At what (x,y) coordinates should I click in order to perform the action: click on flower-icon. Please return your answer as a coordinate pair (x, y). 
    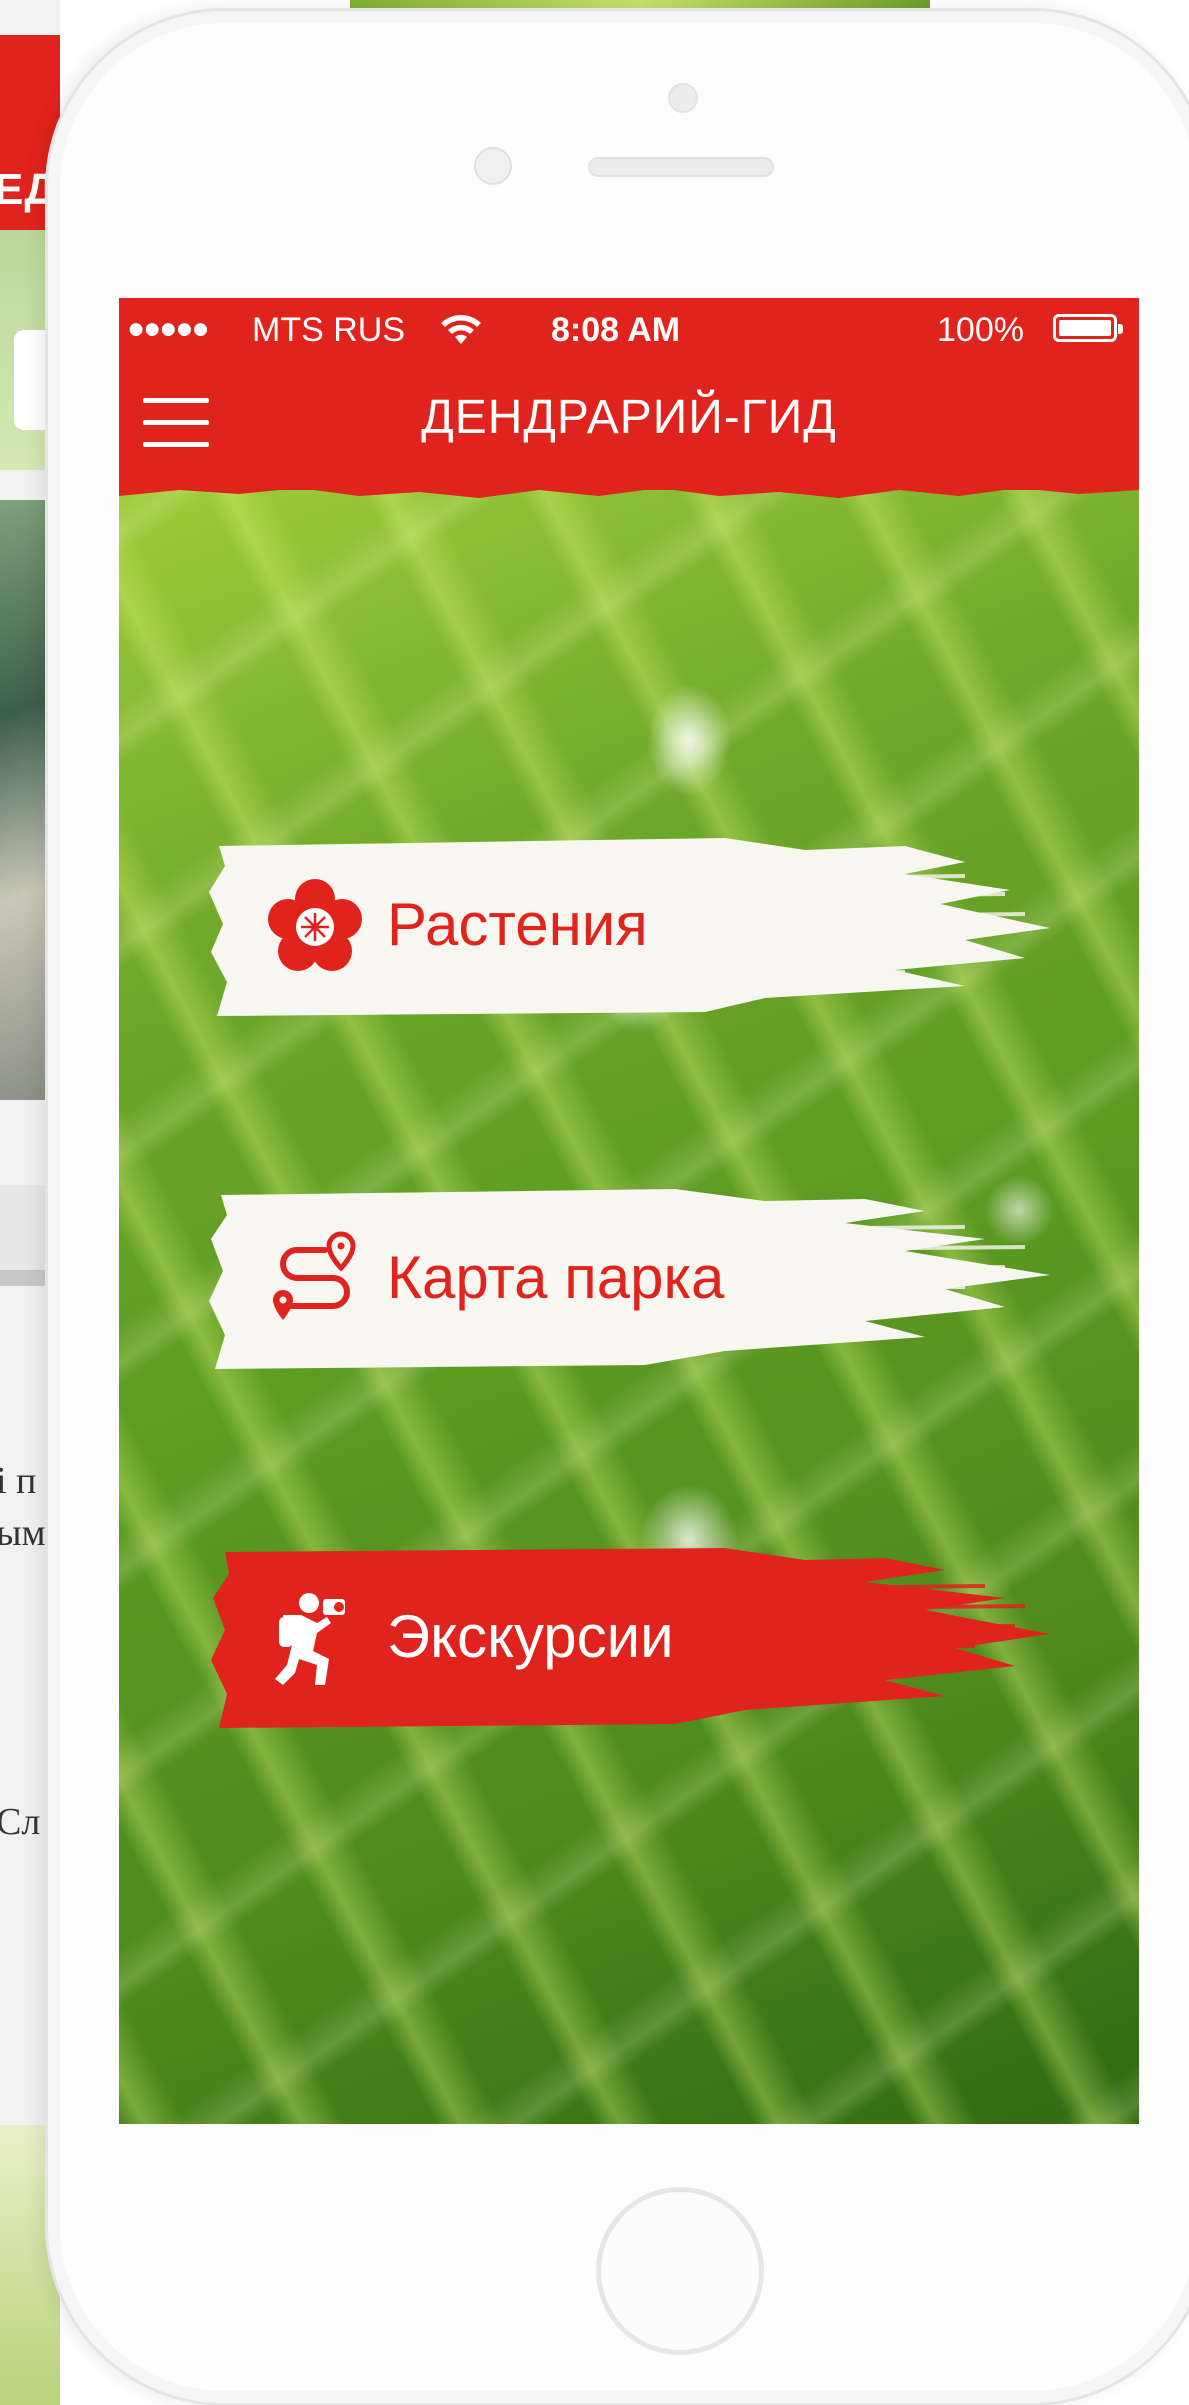
    Looking at the image, I should click on (315, 925).